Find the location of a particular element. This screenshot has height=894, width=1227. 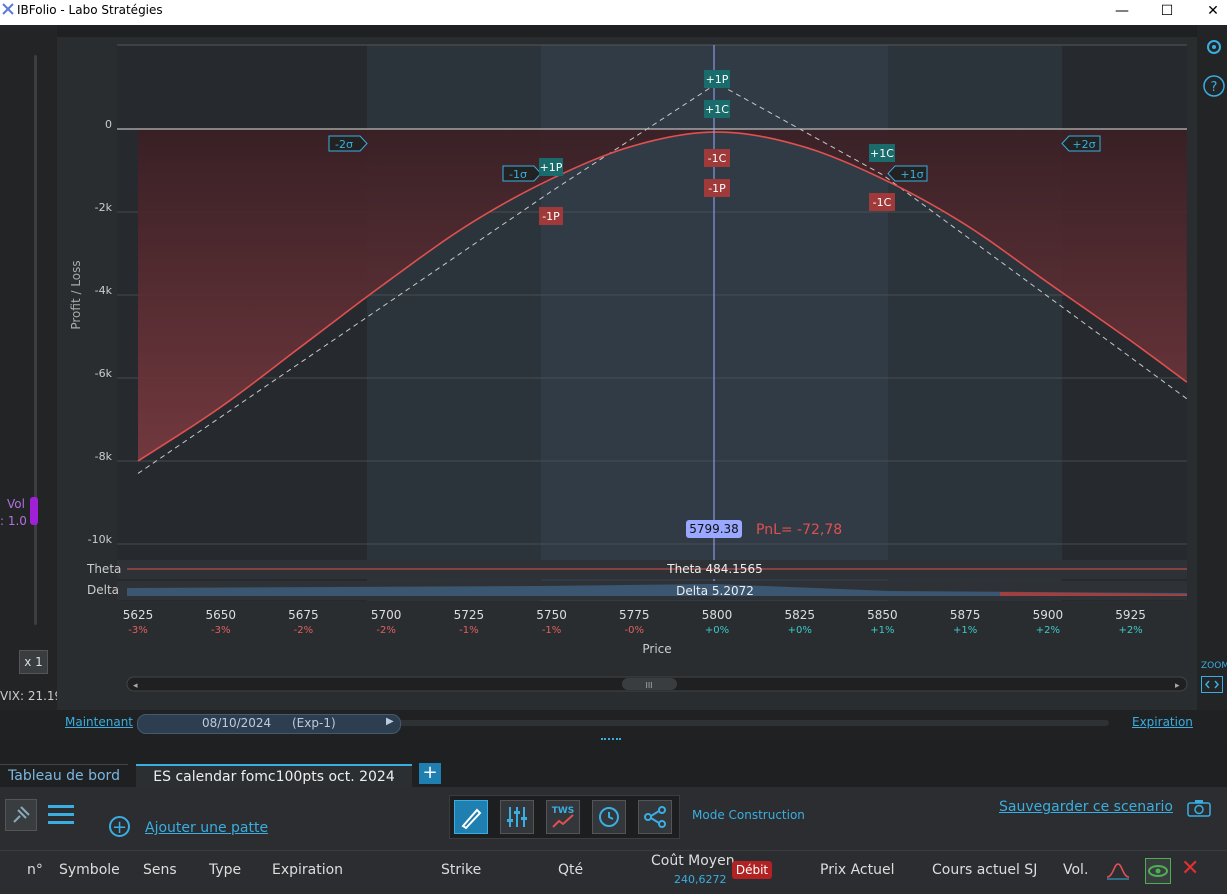

construction-mode-button is located at coordinates (471, 817).